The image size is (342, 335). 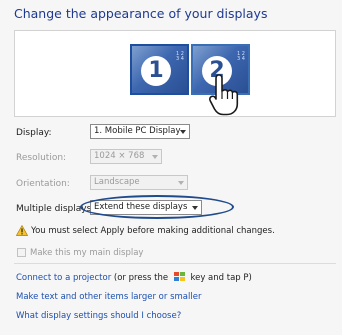 I want to click on orientation-select-value: Landscape, so click(x=117, y=182).